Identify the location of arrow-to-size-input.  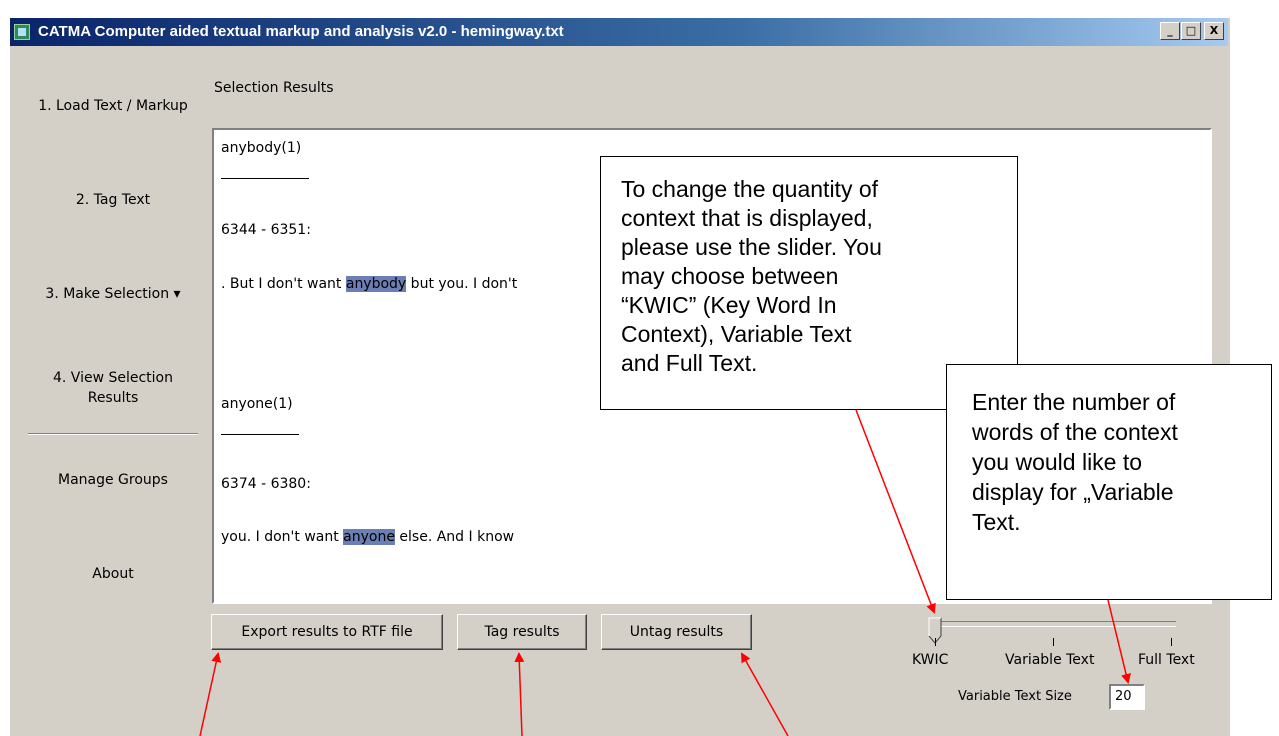
(1119, 641).